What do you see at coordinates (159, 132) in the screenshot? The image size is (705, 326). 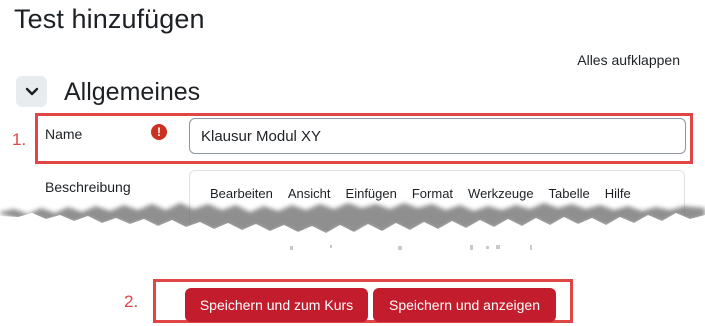 I see `required-icon: !` at bounding box center [159, 132].